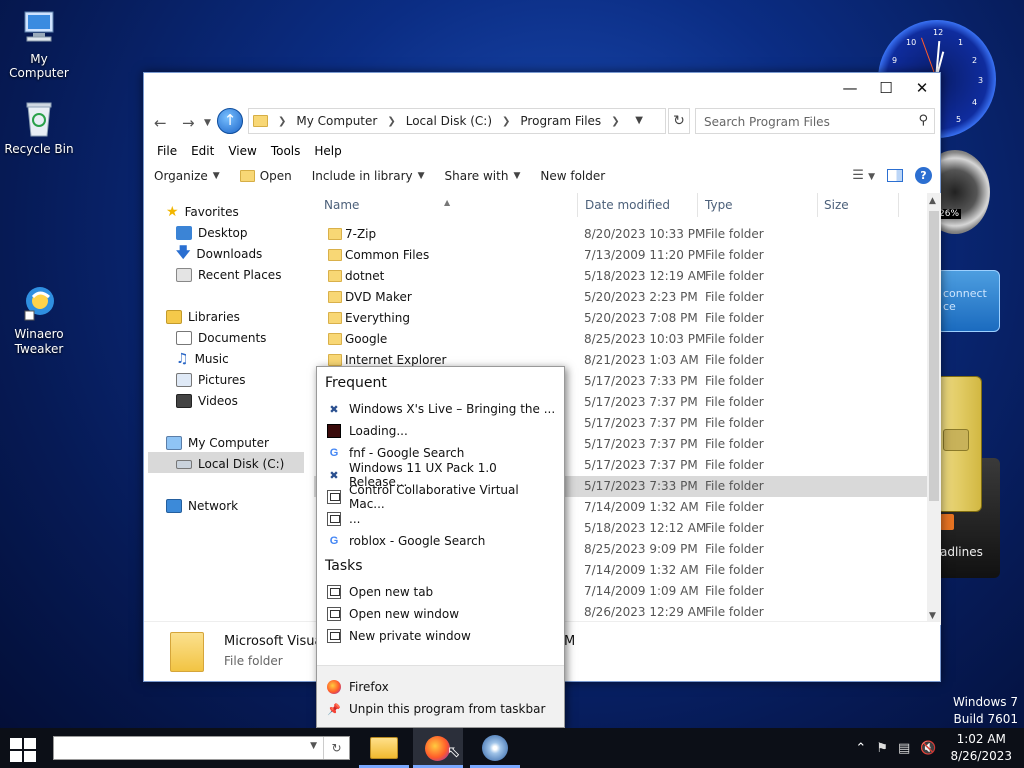  I want to click on nav-libraries: Libraries, so click(203, 317).